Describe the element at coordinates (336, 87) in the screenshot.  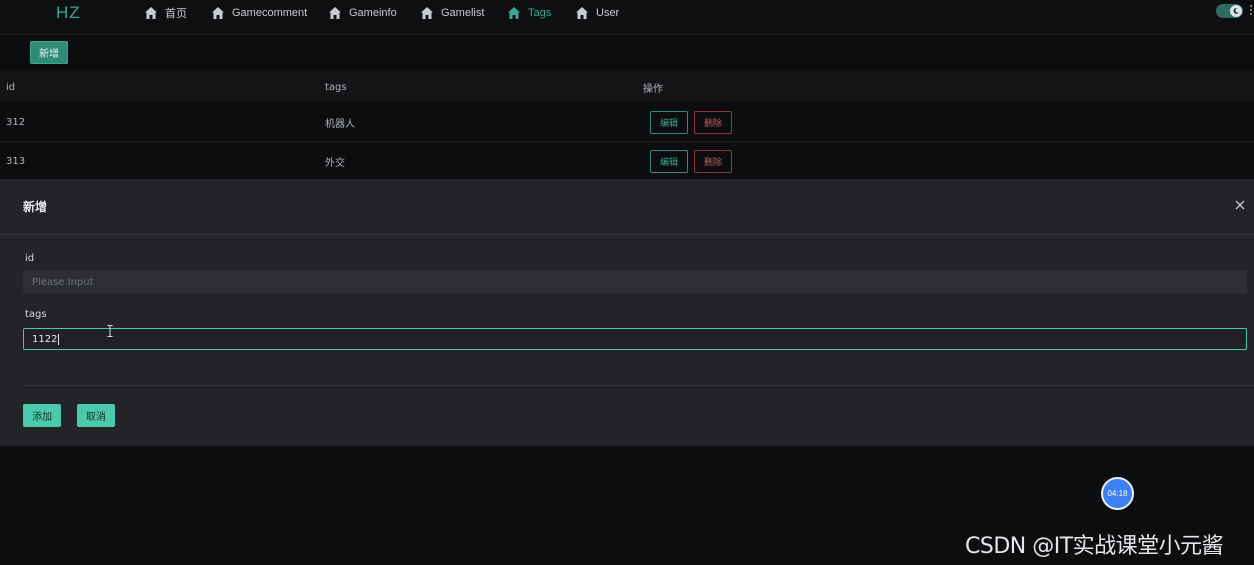
I see `column-header-tags: tags` at that location.